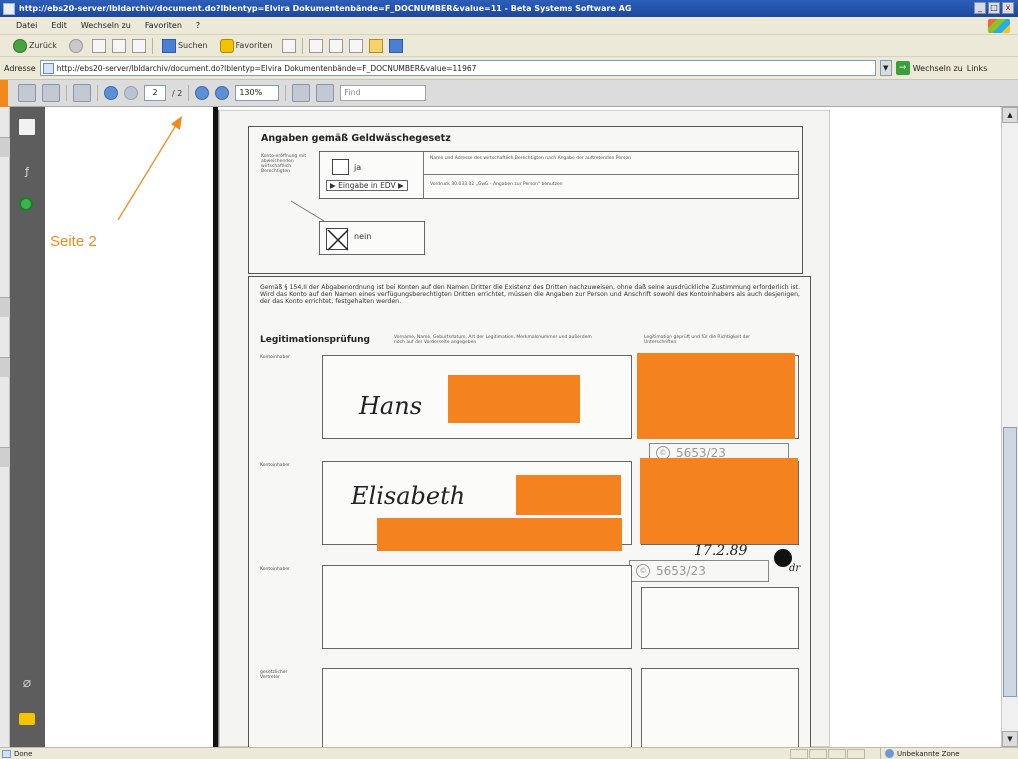  What do you see at coordinates (20, 45) in the screenshot?
I see `back-arrow-icon` at bounding box center [20, 45].